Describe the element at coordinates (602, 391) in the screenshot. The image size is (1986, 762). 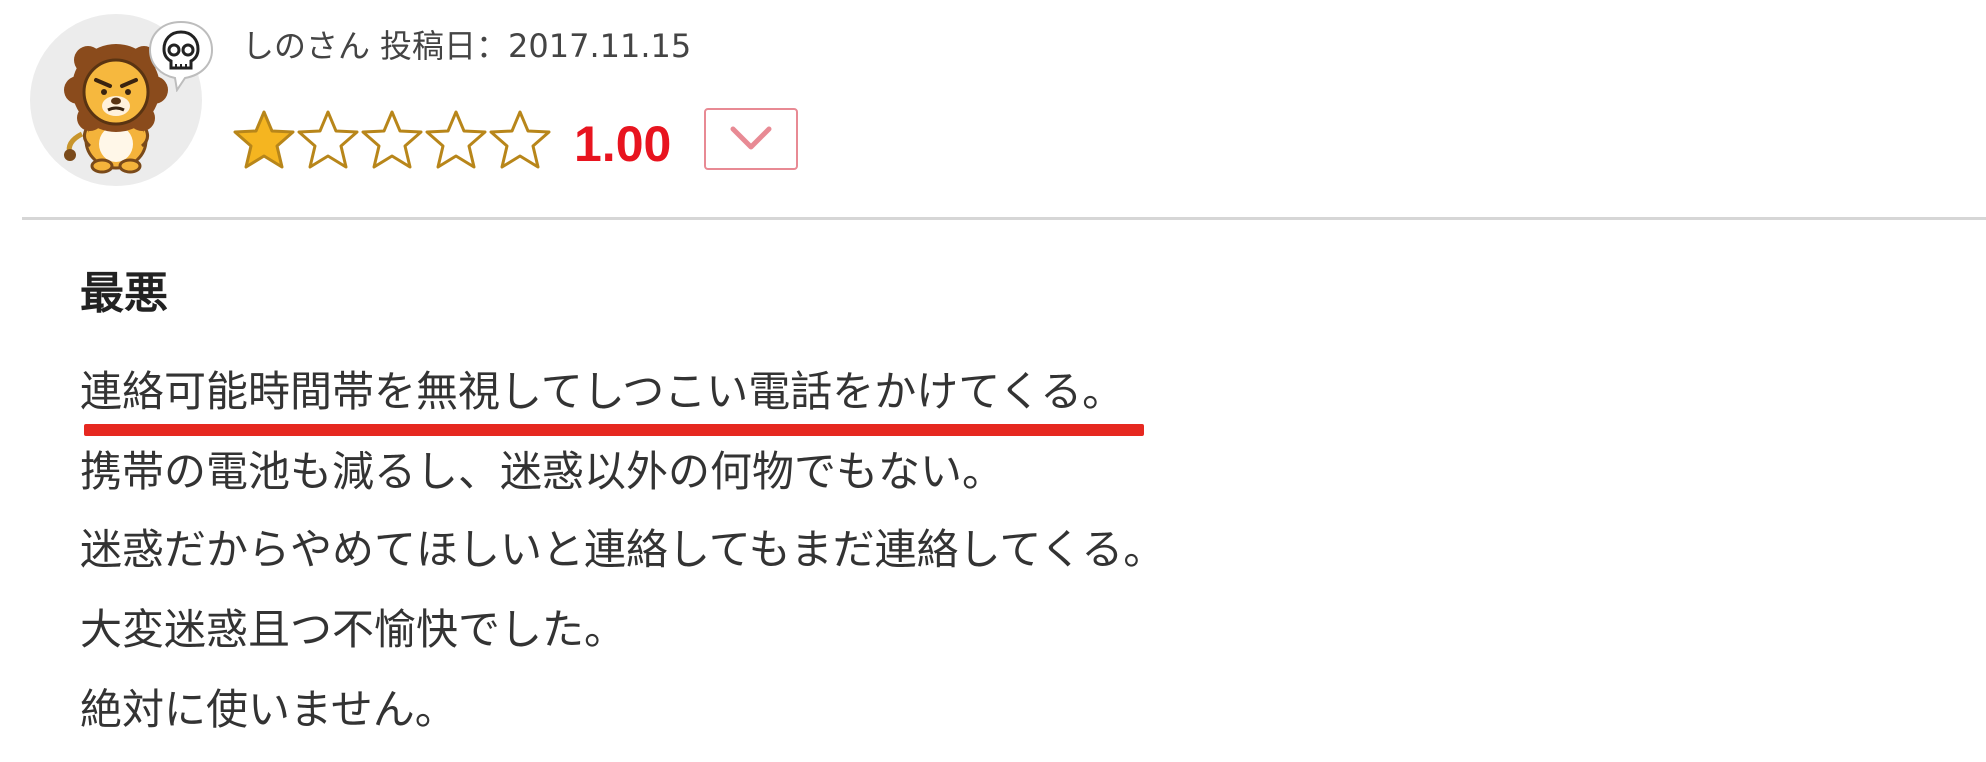
I see `review-body-line: 連絡可能時間帯を無視してしつこい電話をかけてくる。` at that location.